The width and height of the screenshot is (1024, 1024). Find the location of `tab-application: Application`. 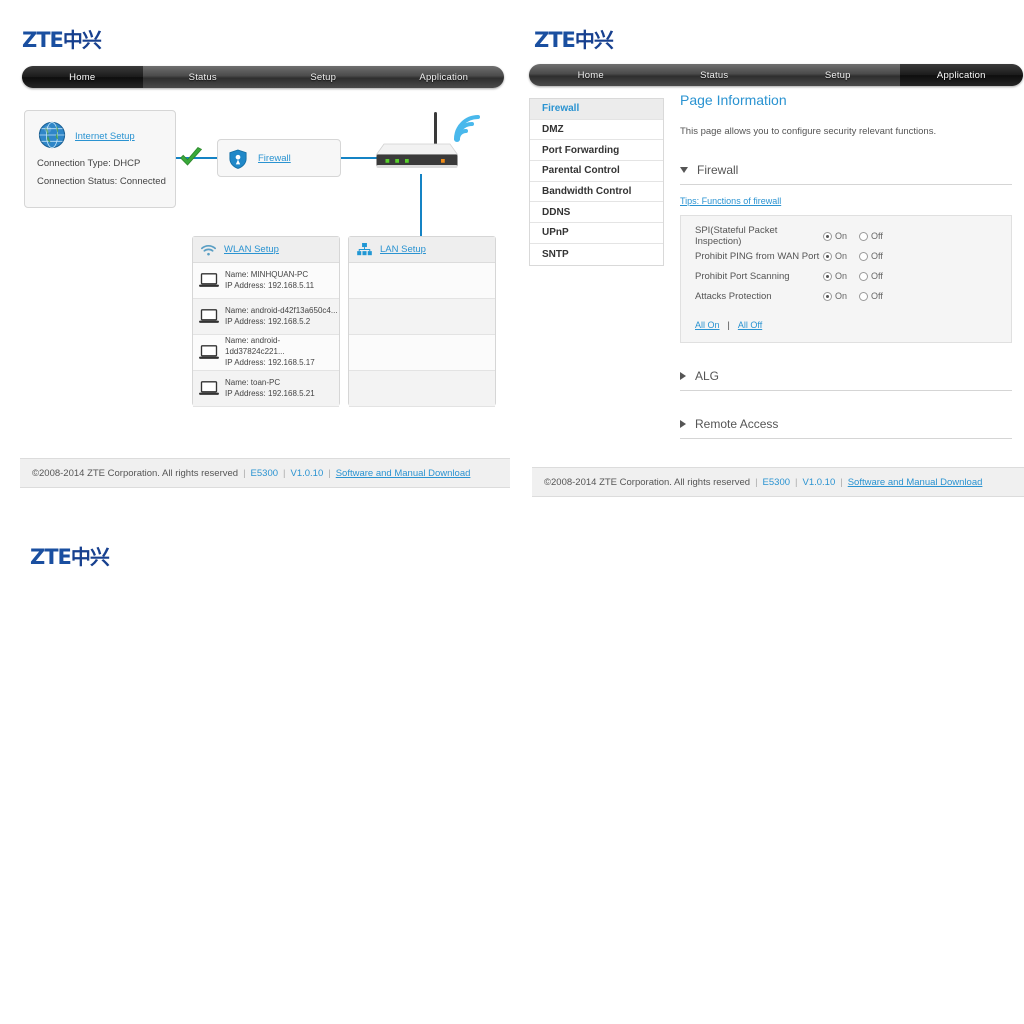

tab-application: Application is located at coordinates (961, 75).